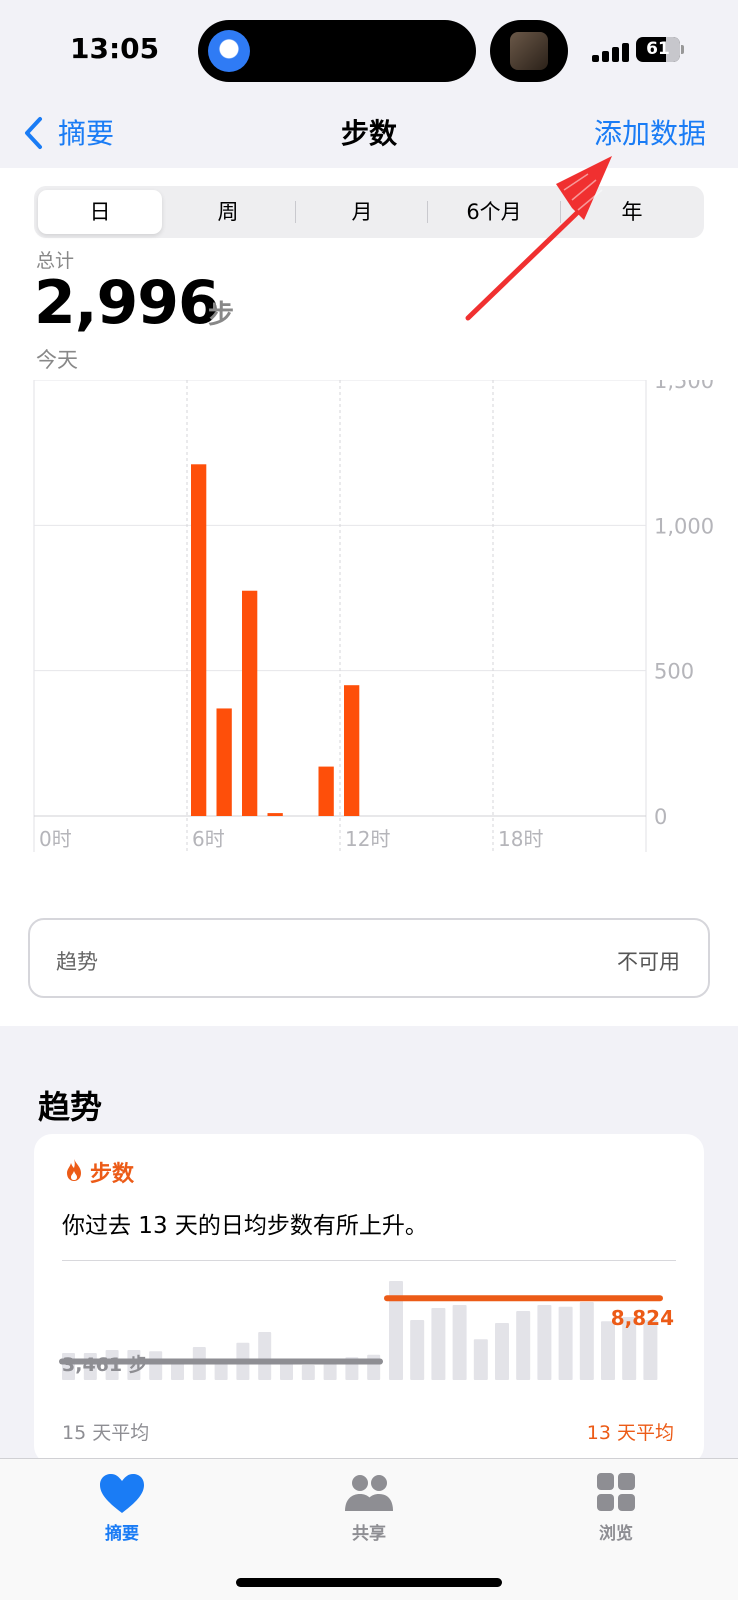  What do you see at coordinates (520, 839) in the screenshot?
I see `x-tick-label: 18时` at bounding box center [520, 839].